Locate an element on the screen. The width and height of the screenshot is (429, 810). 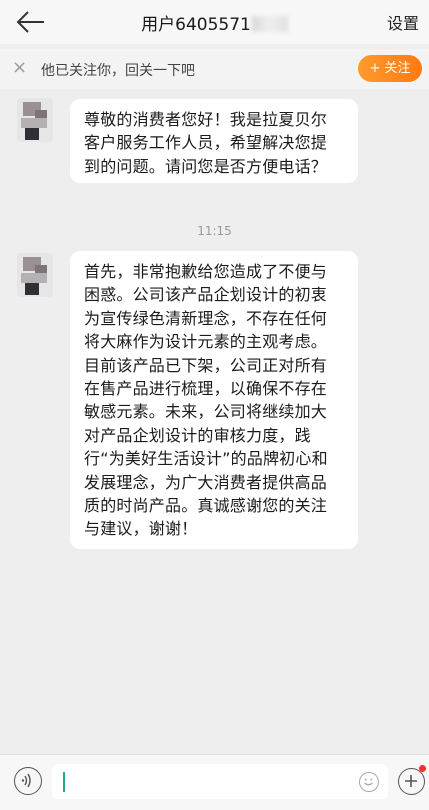
emoji-icon is located at coordinates (369, 782).